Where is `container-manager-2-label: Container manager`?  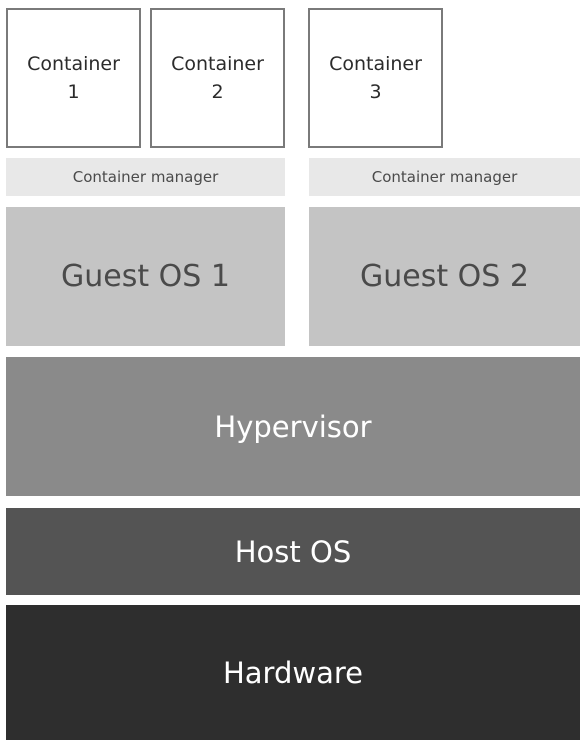
container-manager-2-label: Container manager is located at coordinates (444, 177).